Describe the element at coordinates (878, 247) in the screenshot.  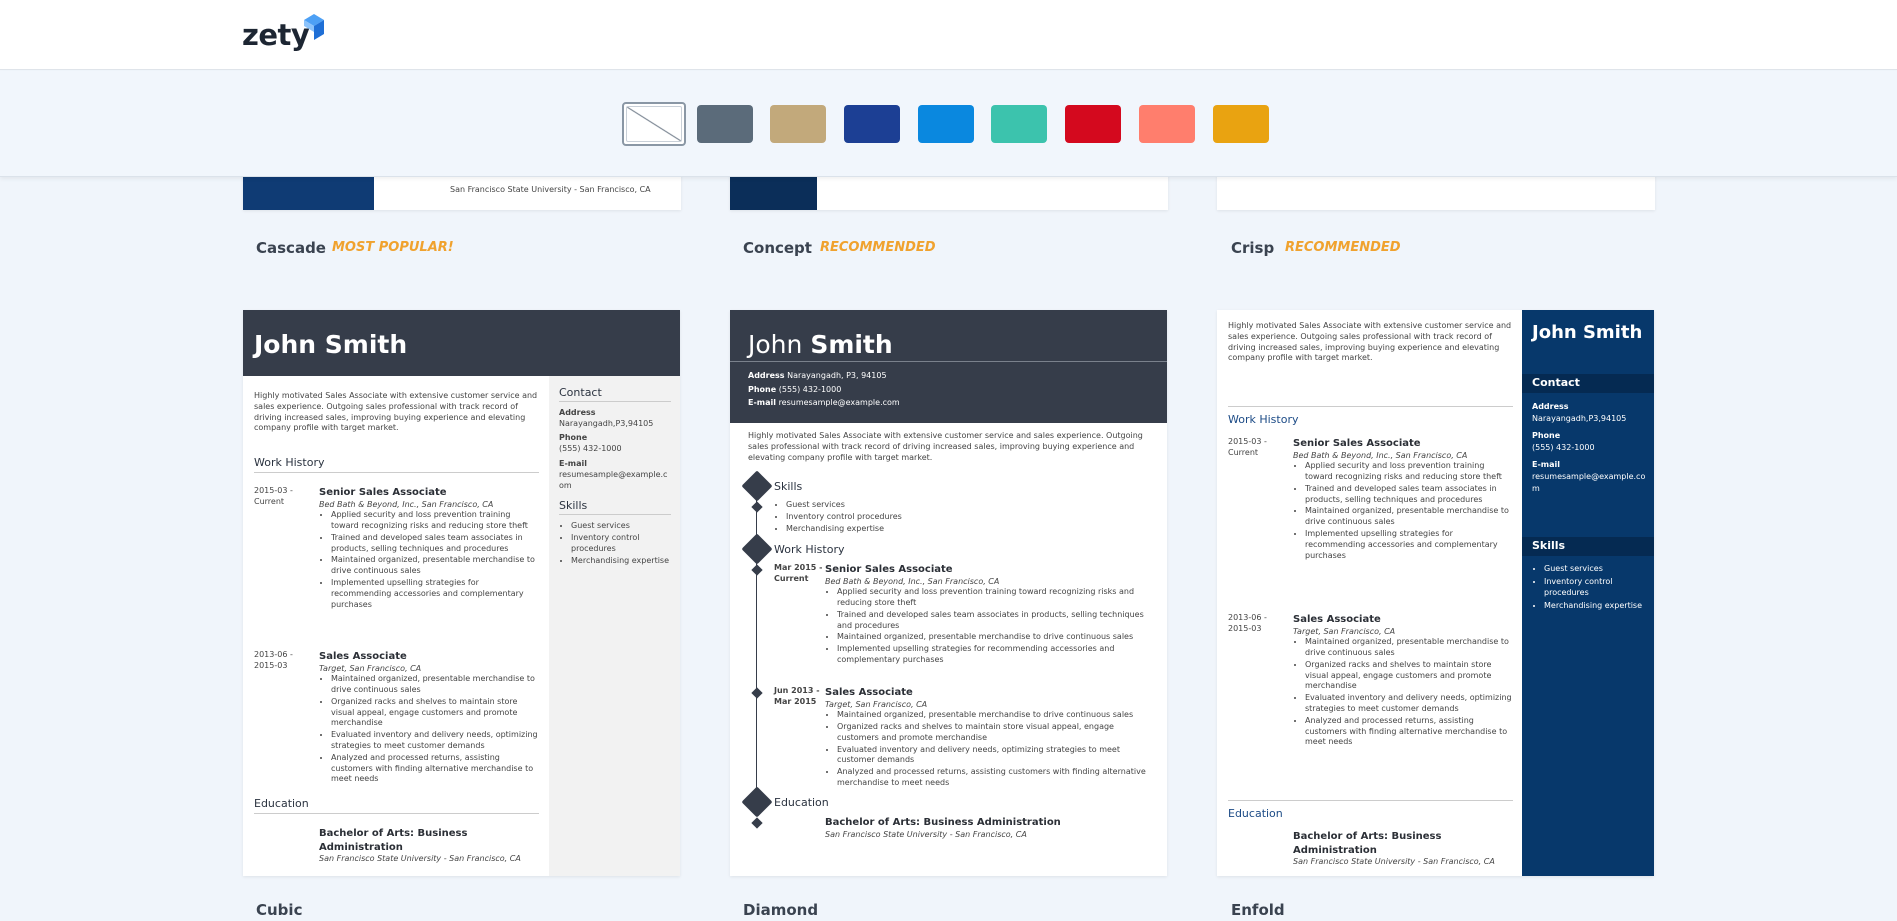
I see `template-badge-concept: RECOMMENDED` at that location.